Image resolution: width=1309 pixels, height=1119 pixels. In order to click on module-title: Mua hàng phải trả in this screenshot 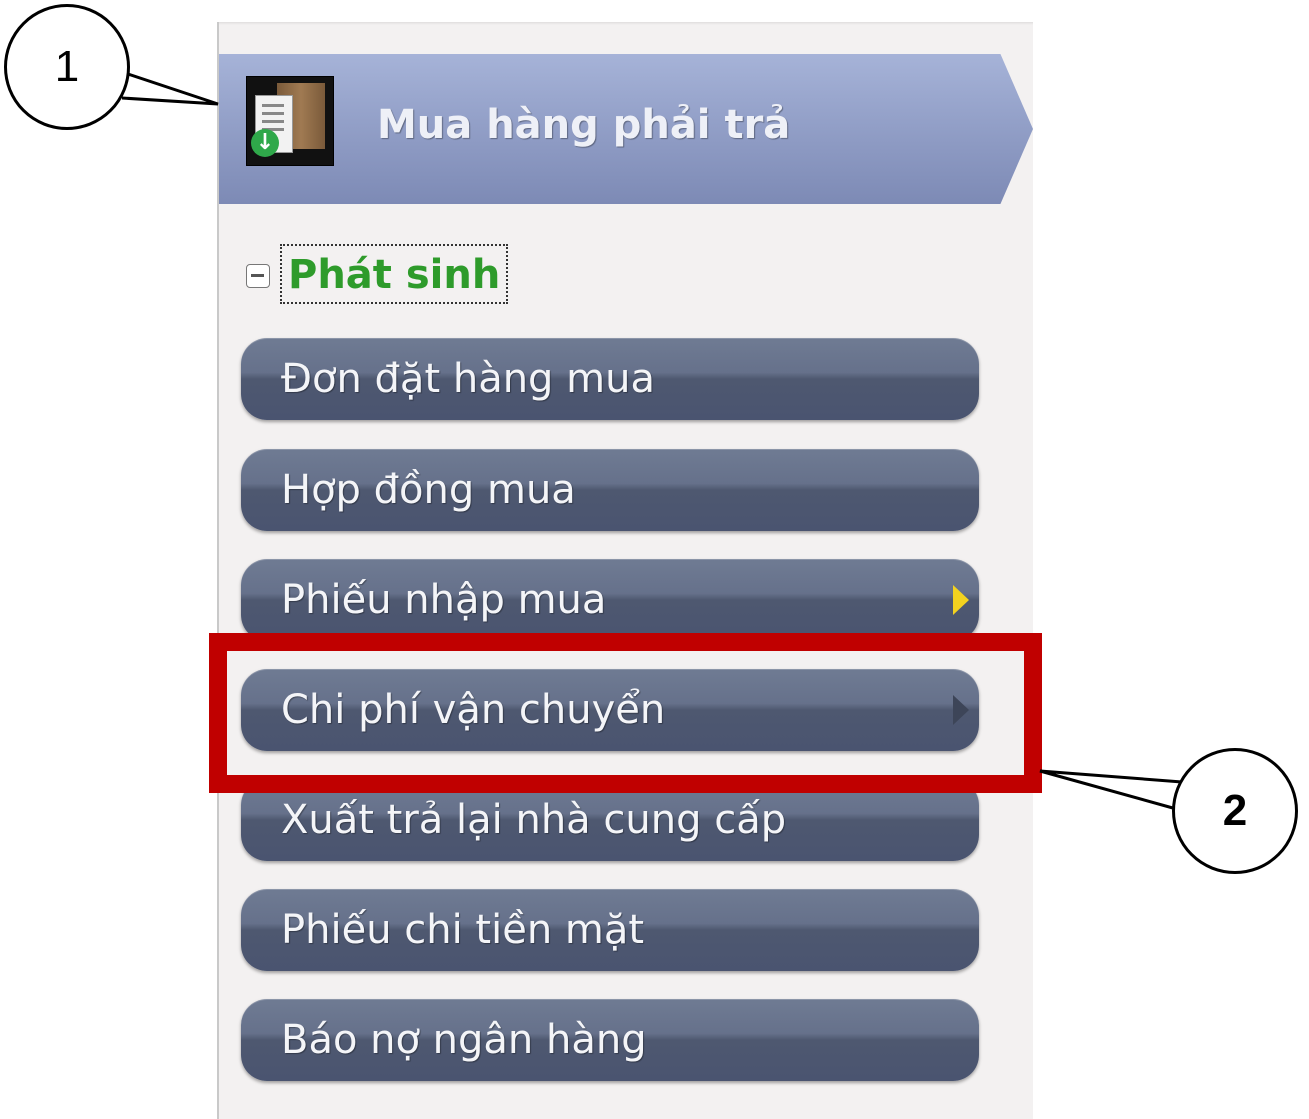, I will do `click(584, 125)`.